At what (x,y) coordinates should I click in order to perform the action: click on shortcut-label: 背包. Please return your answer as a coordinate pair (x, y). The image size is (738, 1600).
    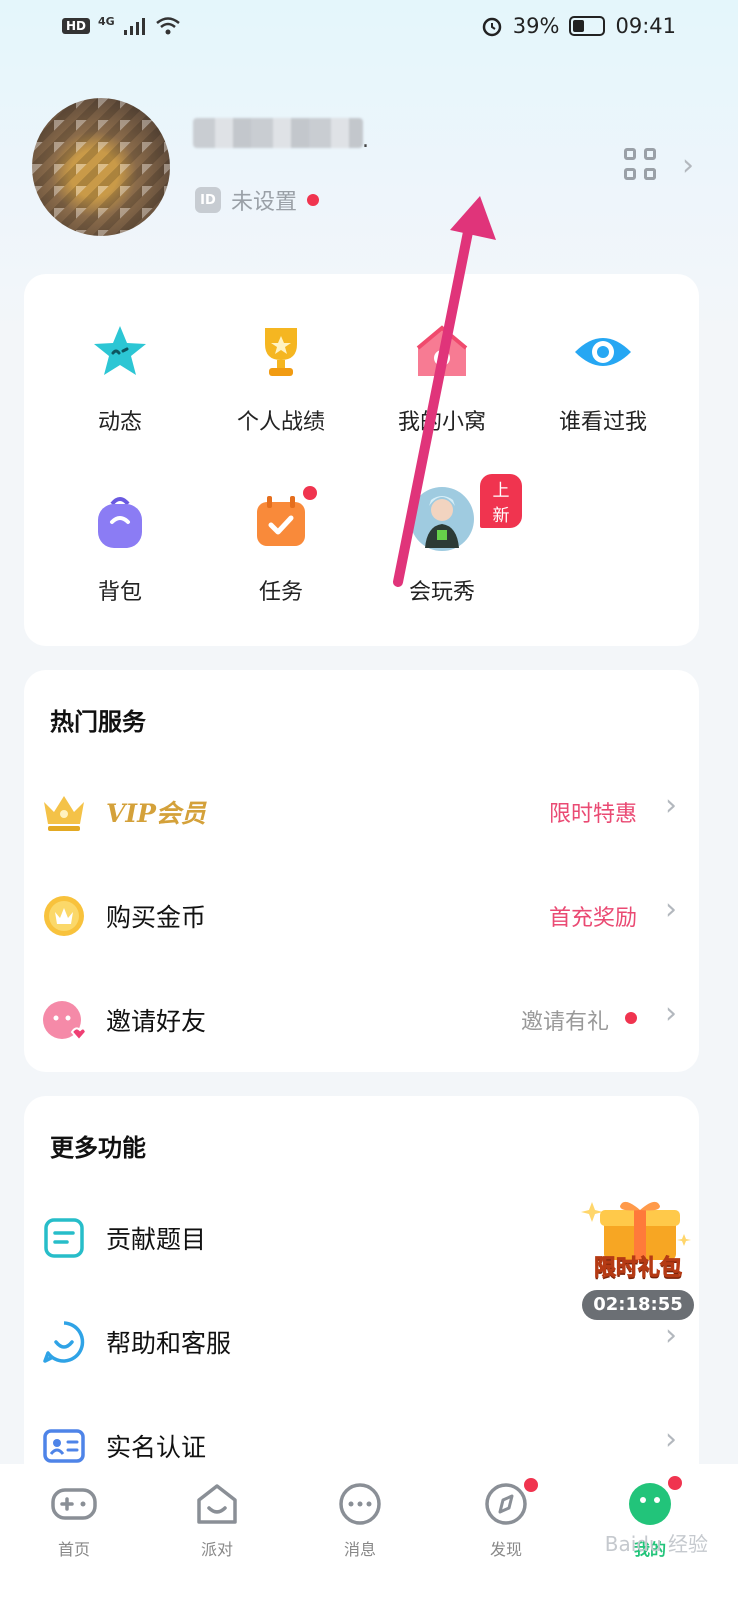
    Looking at the image, I should click on (119, 592).